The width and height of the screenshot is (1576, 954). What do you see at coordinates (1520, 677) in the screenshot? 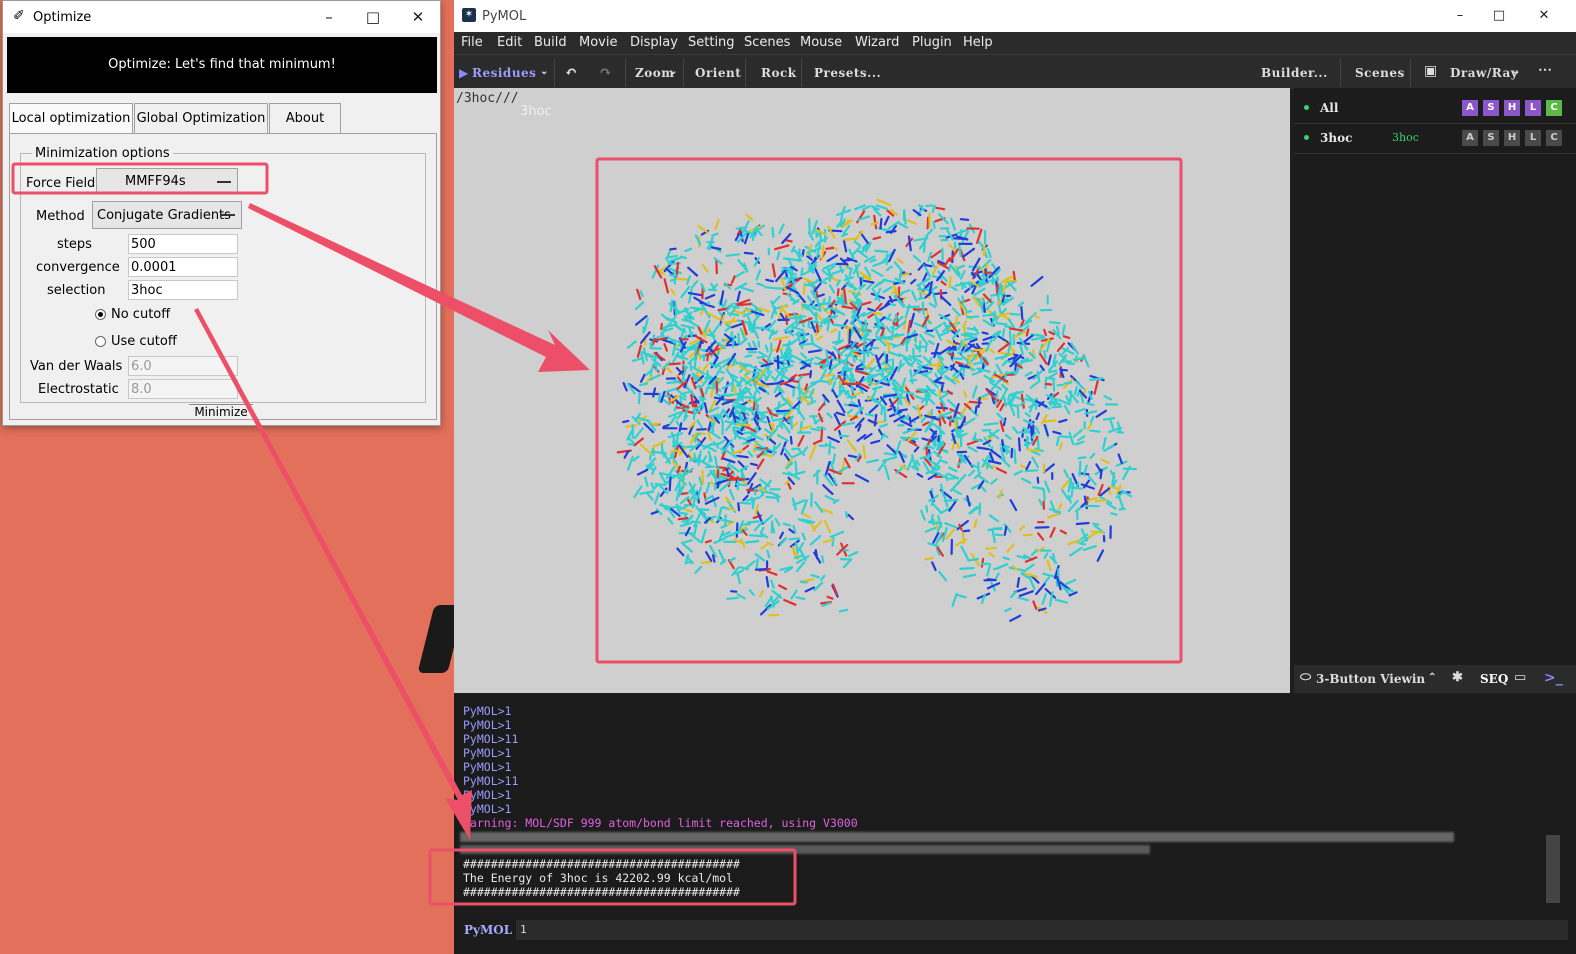
I see `movie-camera-icon: ▭` at bounding box center [1520, 677].